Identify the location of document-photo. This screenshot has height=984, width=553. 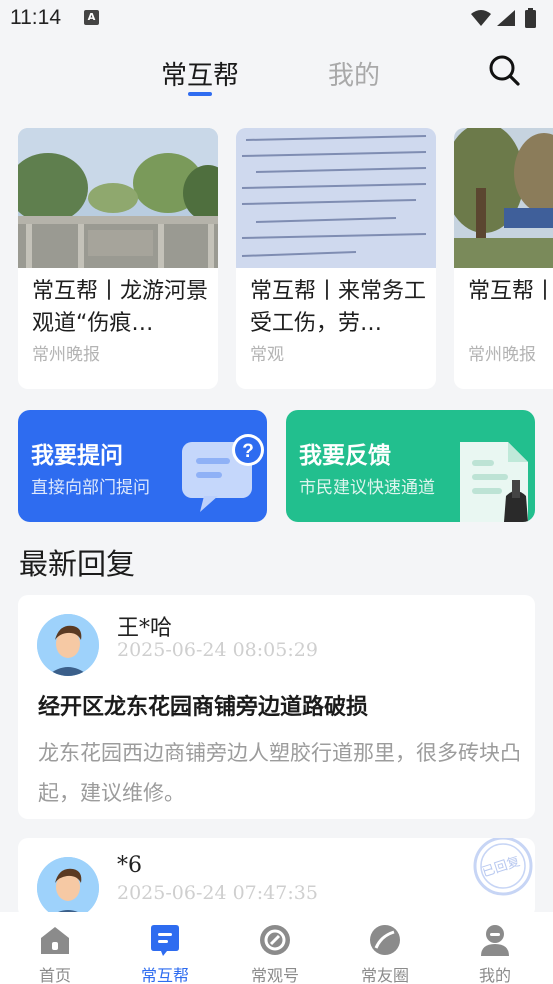
(336, 198).